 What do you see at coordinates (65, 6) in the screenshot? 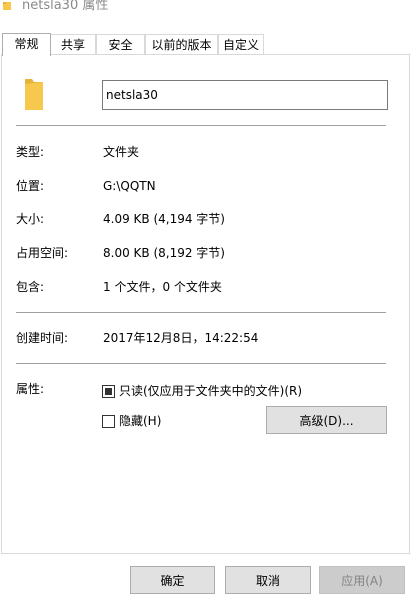
I see `window-title: netsla30 属性` at bounding box center [65, 6].